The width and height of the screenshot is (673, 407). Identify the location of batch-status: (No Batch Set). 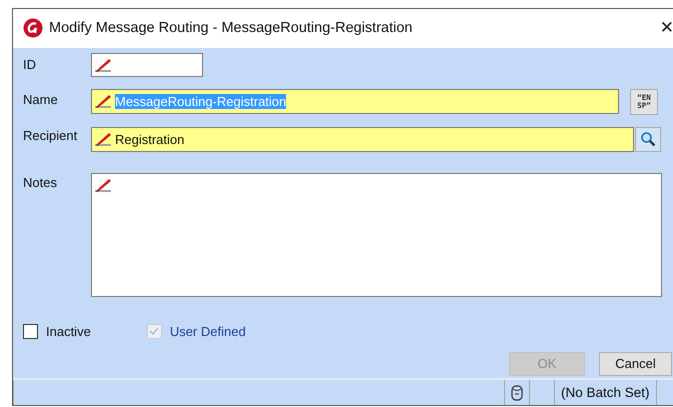
(605, 392).